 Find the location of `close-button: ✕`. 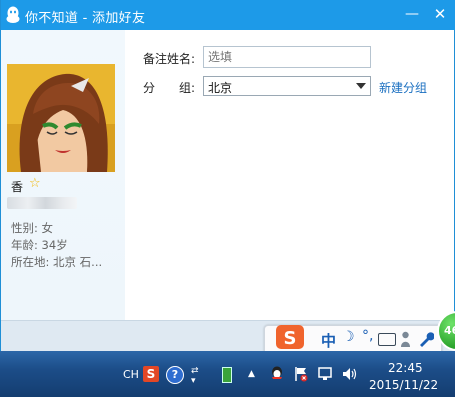

close-button: ✕ is located at coordinates (440, 14).